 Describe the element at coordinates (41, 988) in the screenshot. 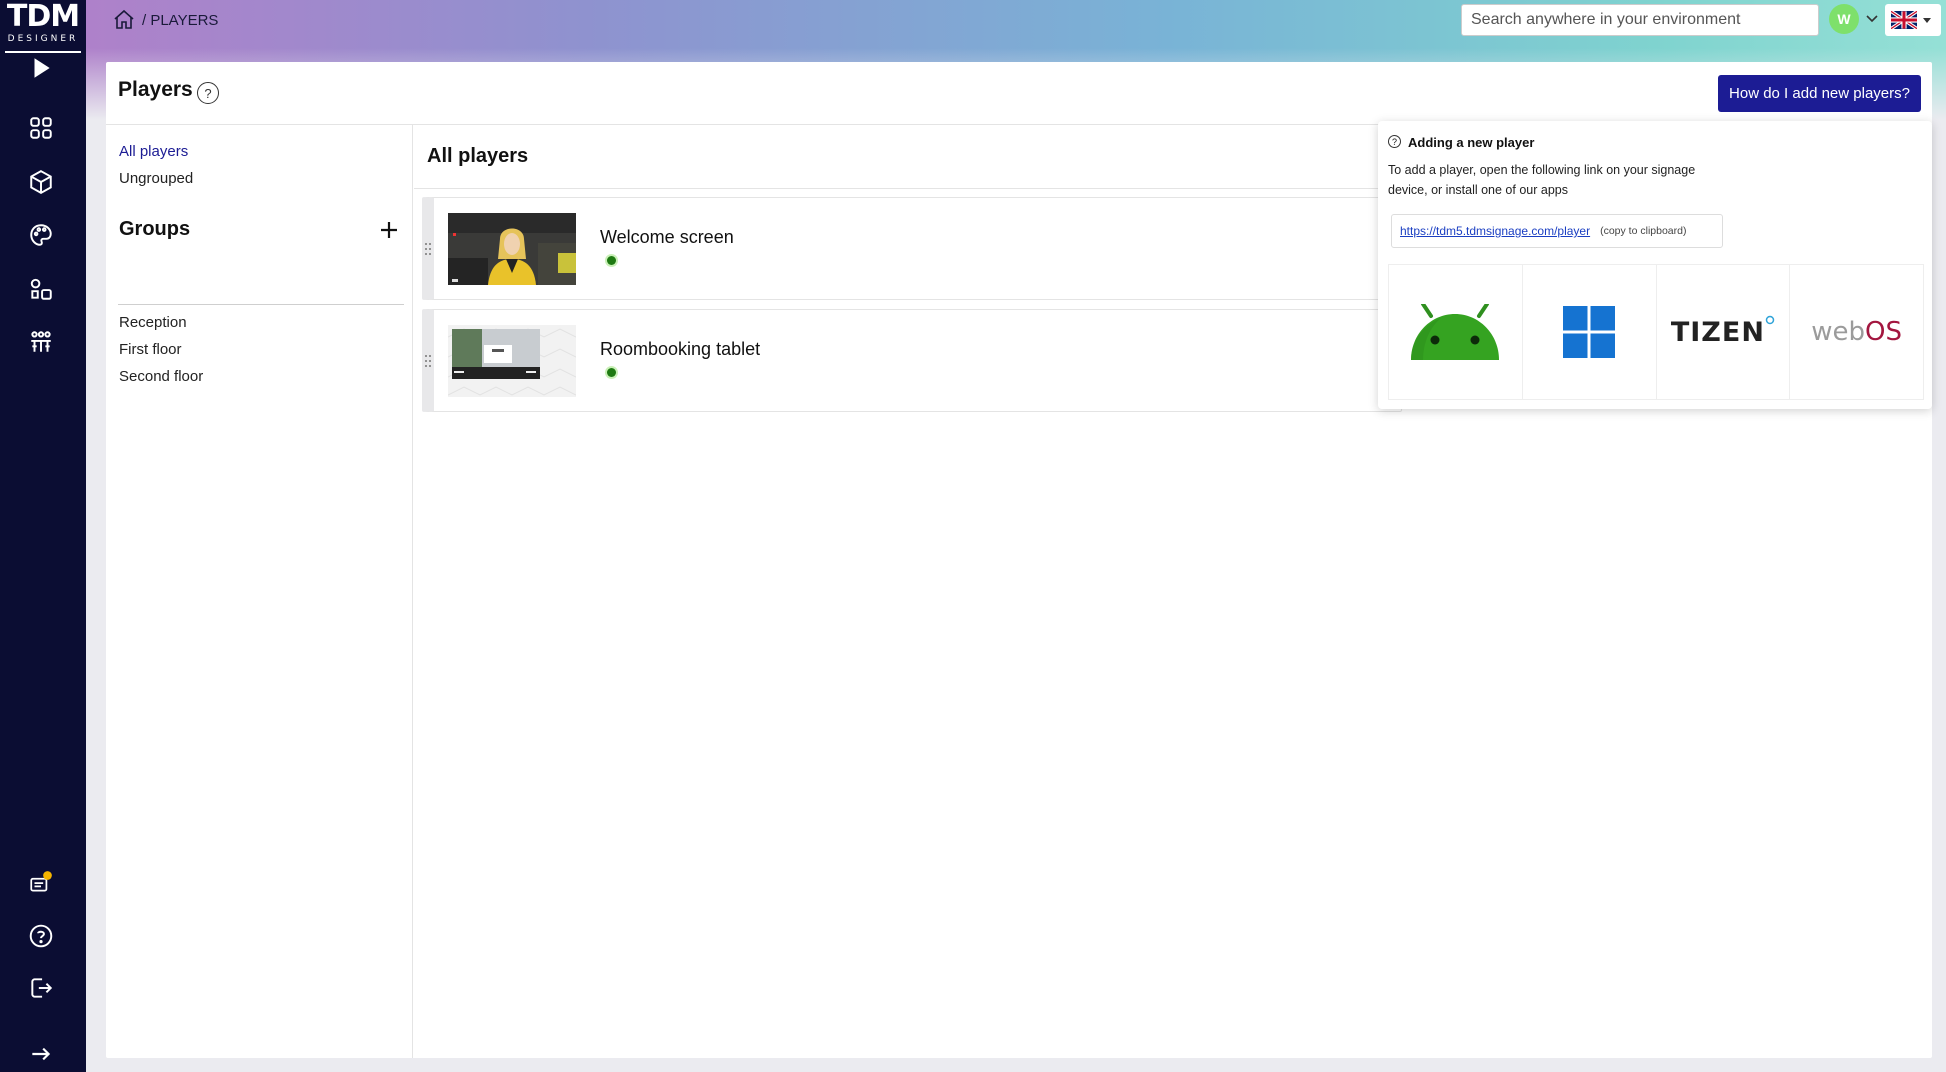

I see `logout-icon` at that location.